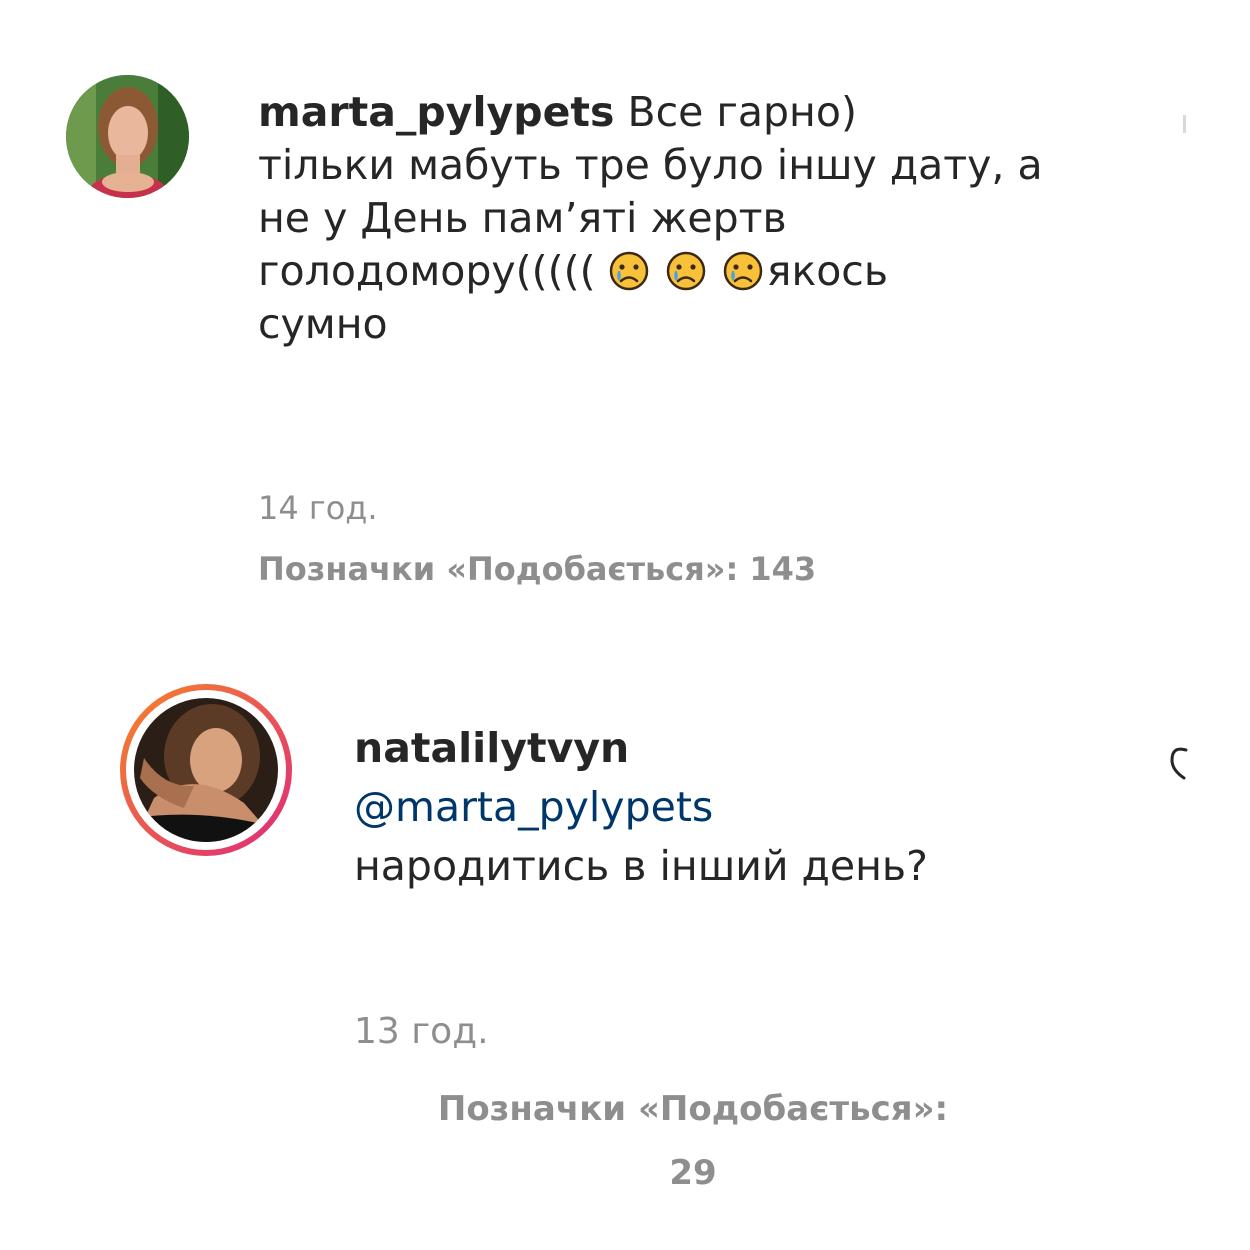 The height and width of the screenshot is (1250, 1250). Describe the element at coordinates (491, 748) in the screenshot. I see `username-link: natalilytvyn` at that location.